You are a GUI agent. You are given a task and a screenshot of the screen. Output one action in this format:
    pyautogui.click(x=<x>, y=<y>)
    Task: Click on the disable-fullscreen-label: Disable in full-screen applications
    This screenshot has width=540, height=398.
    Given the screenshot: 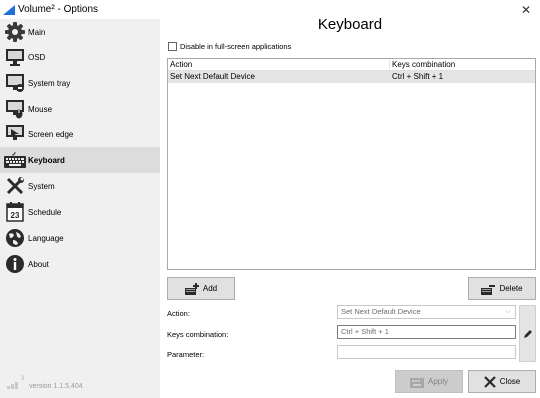 What is the action you would take?
    pyautogui.click(x=236, y=46)
    